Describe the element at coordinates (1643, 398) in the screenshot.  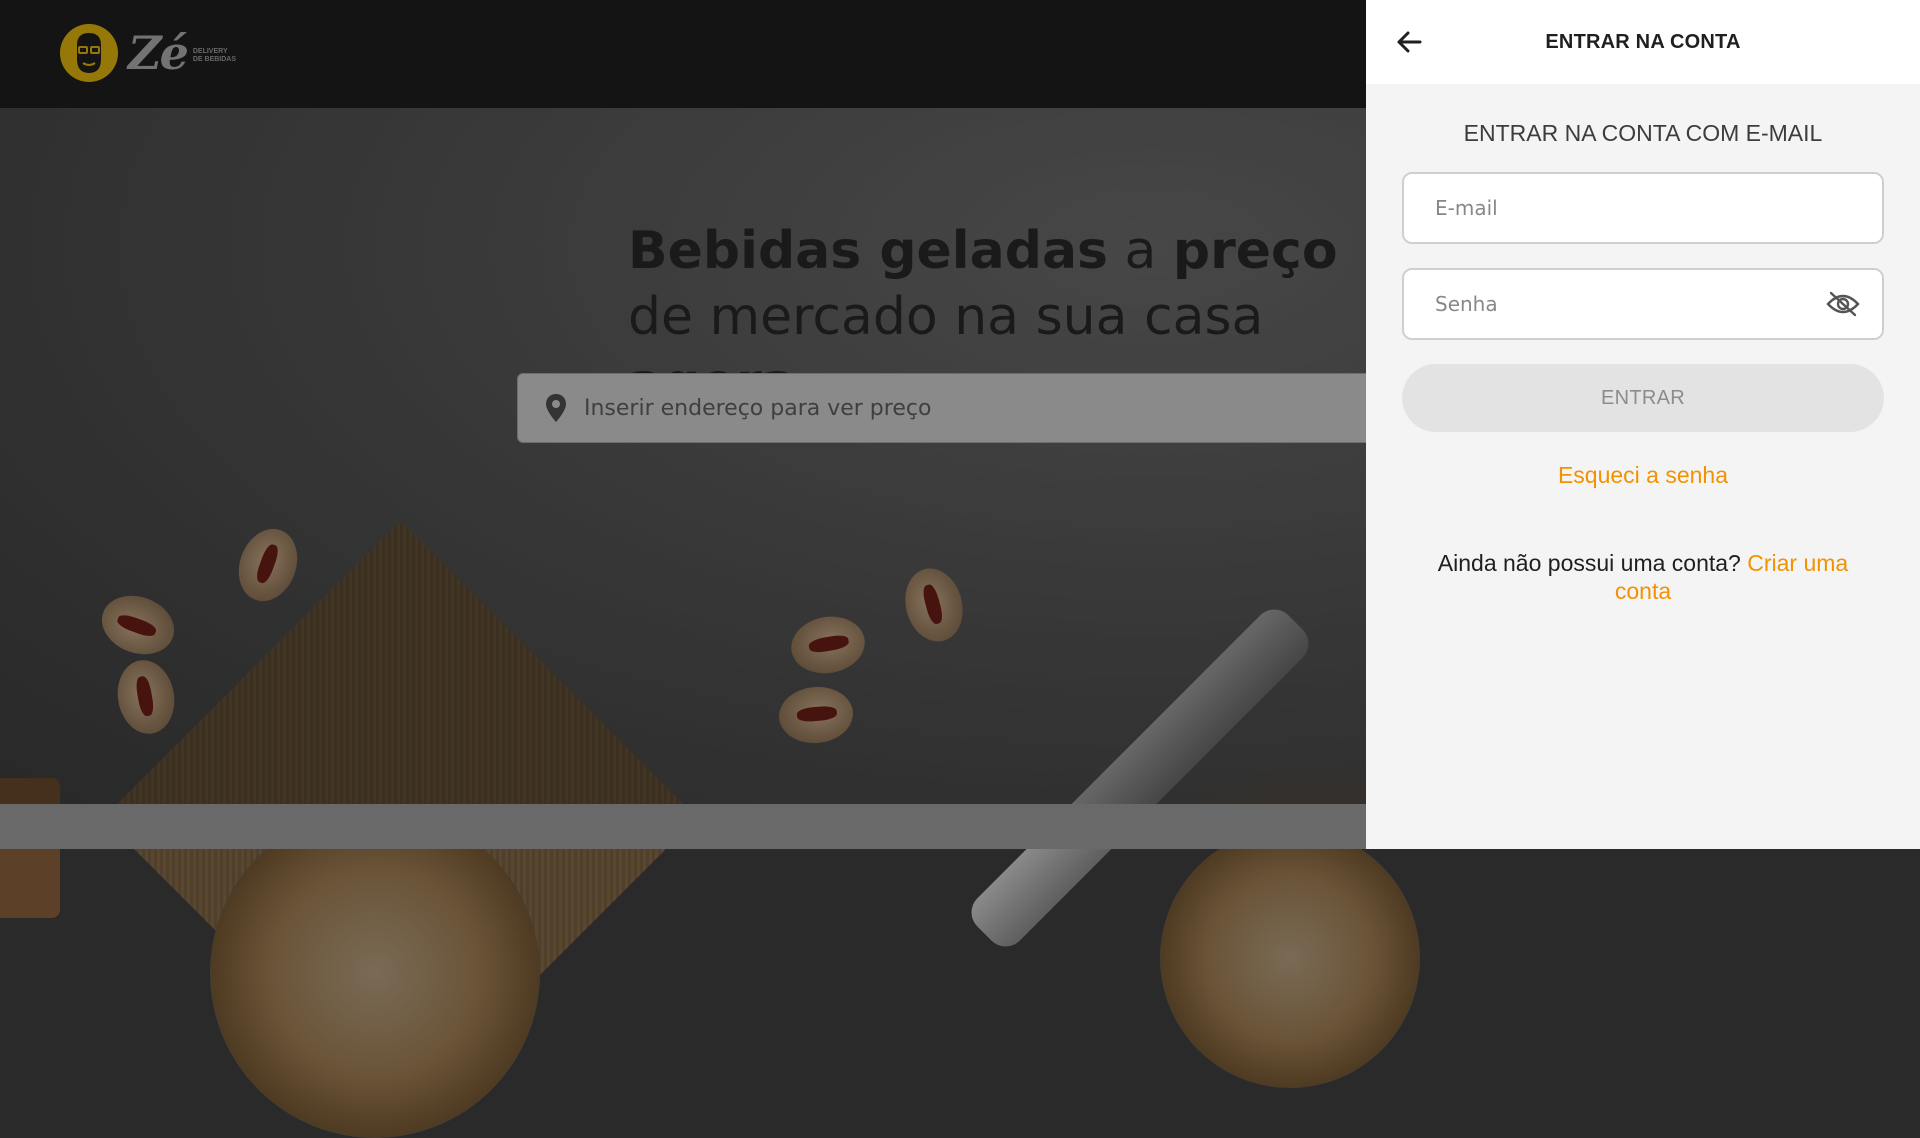
I see `login-submit-button: ENTRAR` at that location.